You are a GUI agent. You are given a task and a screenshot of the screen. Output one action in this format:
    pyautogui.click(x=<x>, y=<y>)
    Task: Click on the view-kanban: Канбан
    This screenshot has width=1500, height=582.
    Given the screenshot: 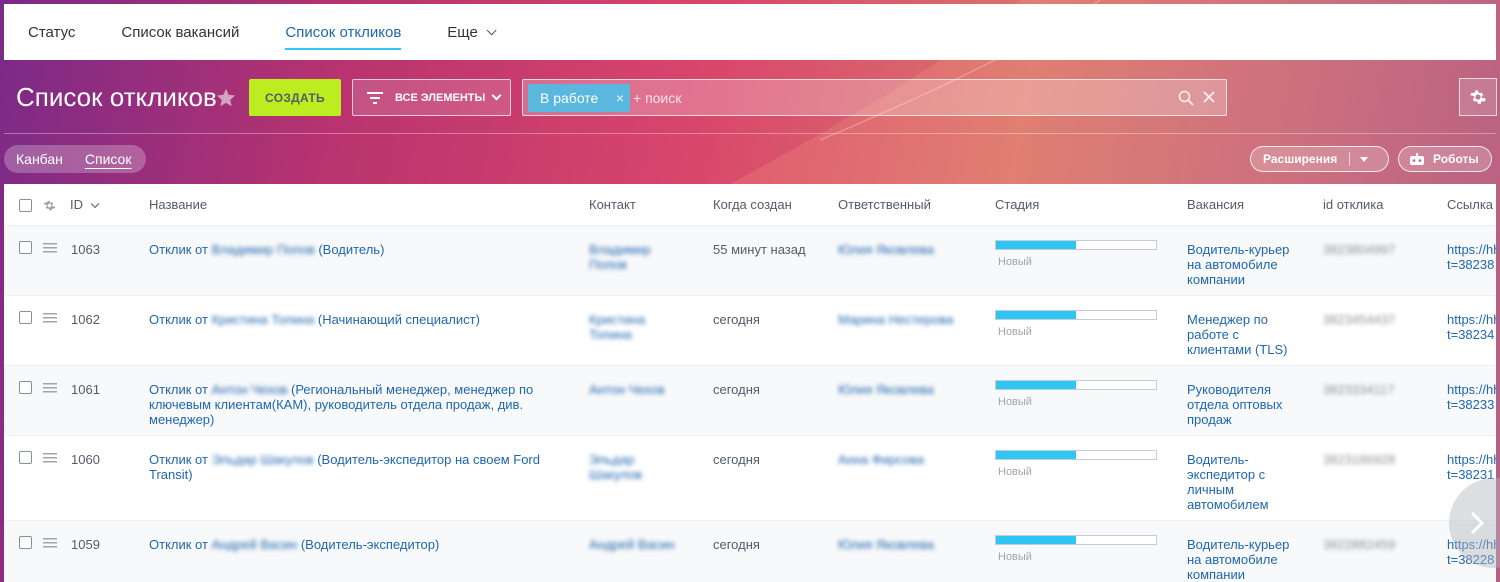 What is the action you would take?
    pyautogui.click(x=39, y=159)
    